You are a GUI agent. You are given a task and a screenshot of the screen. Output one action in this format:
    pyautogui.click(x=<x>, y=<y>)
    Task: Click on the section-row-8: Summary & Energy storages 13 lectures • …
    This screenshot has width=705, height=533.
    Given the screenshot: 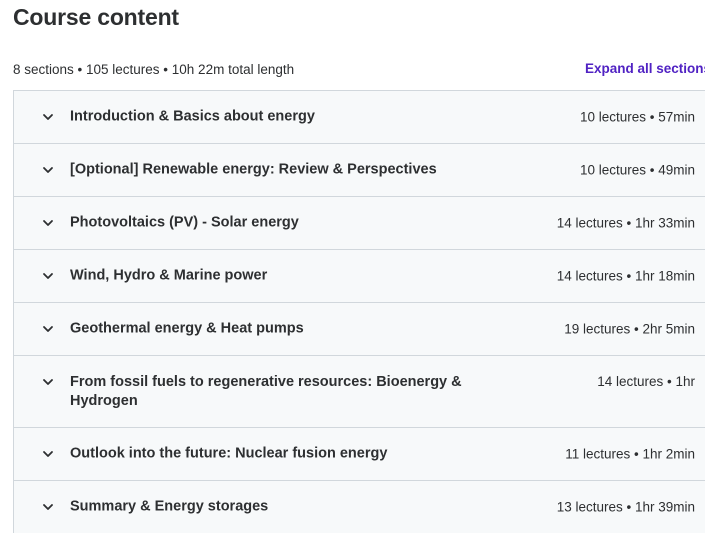 What is the action you would take?
    pyautogui.click(x=359, y=507)
    